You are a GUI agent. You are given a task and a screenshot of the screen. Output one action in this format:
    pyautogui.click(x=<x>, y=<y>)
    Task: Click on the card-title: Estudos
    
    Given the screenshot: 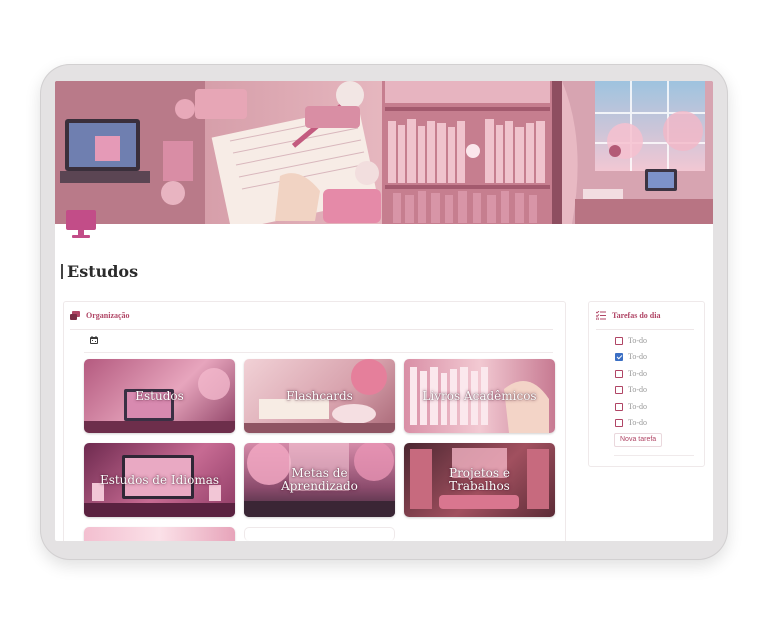 What is the action you would take?
    pyautogui.click(x=159, y=395)
    